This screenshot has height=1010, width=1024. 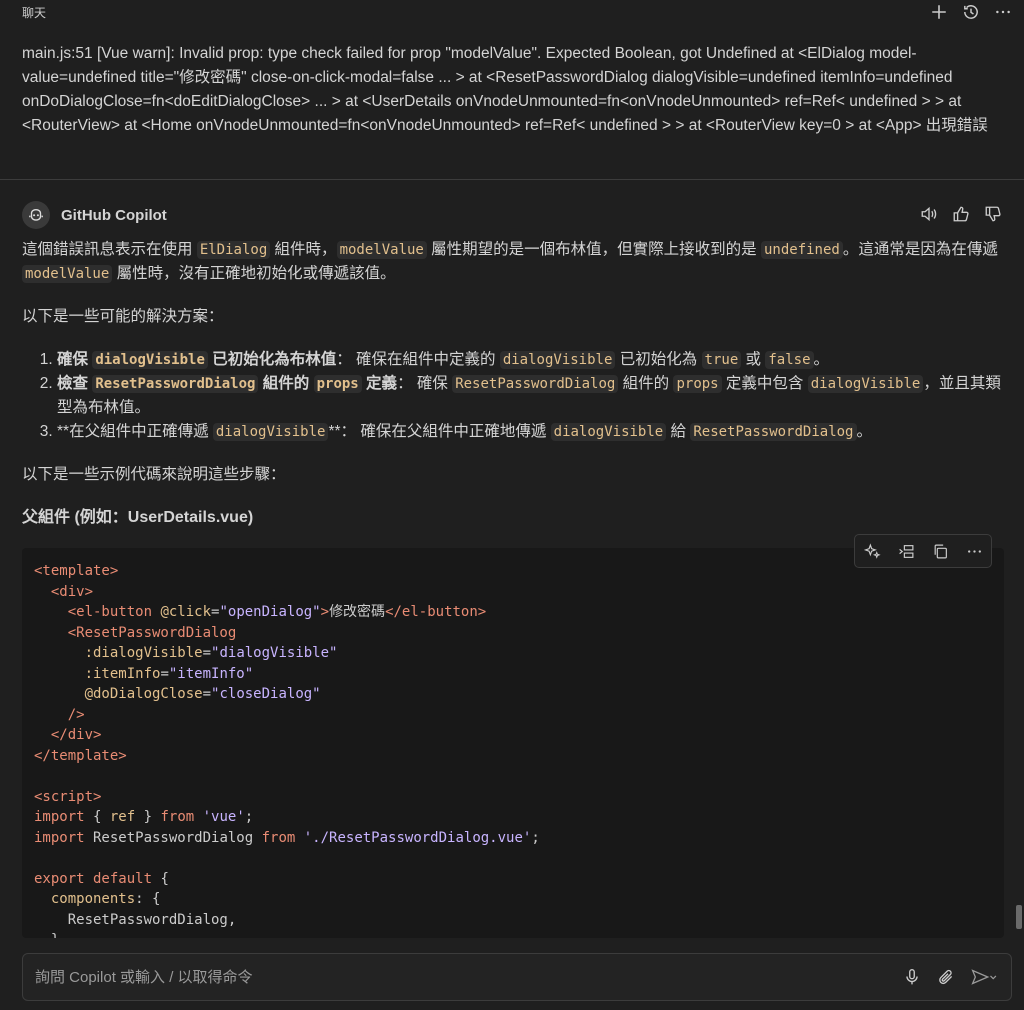 I want to click on copilot-avatar, so click(x=36, y=215).